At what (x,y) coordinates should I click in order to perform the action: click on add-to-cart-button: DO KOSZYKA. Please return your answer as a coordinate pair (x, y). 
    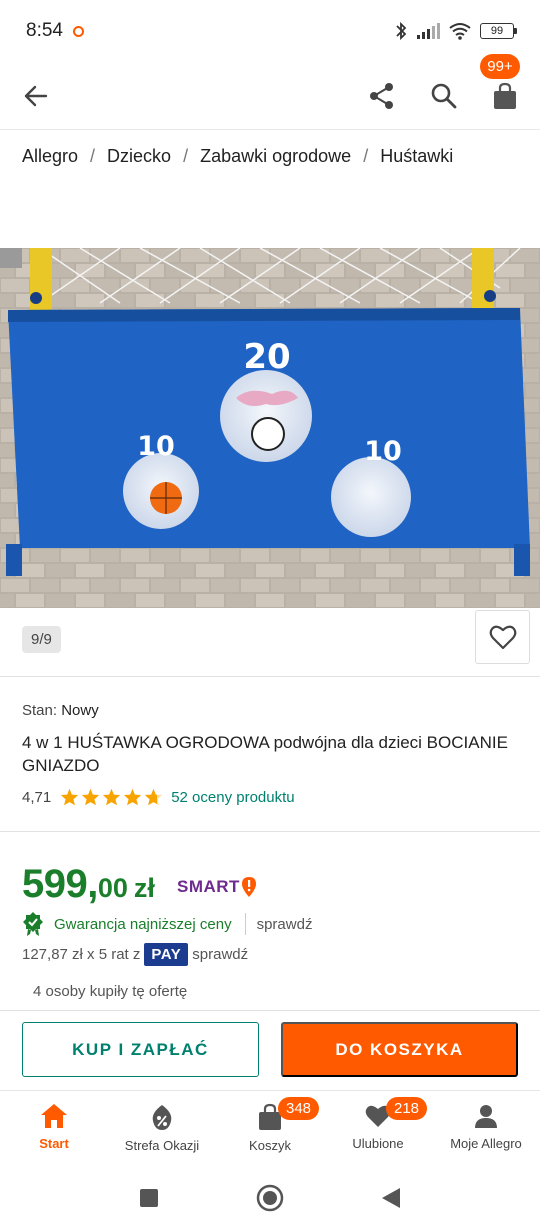
    Looking at the image, I should click on (399, 1049).